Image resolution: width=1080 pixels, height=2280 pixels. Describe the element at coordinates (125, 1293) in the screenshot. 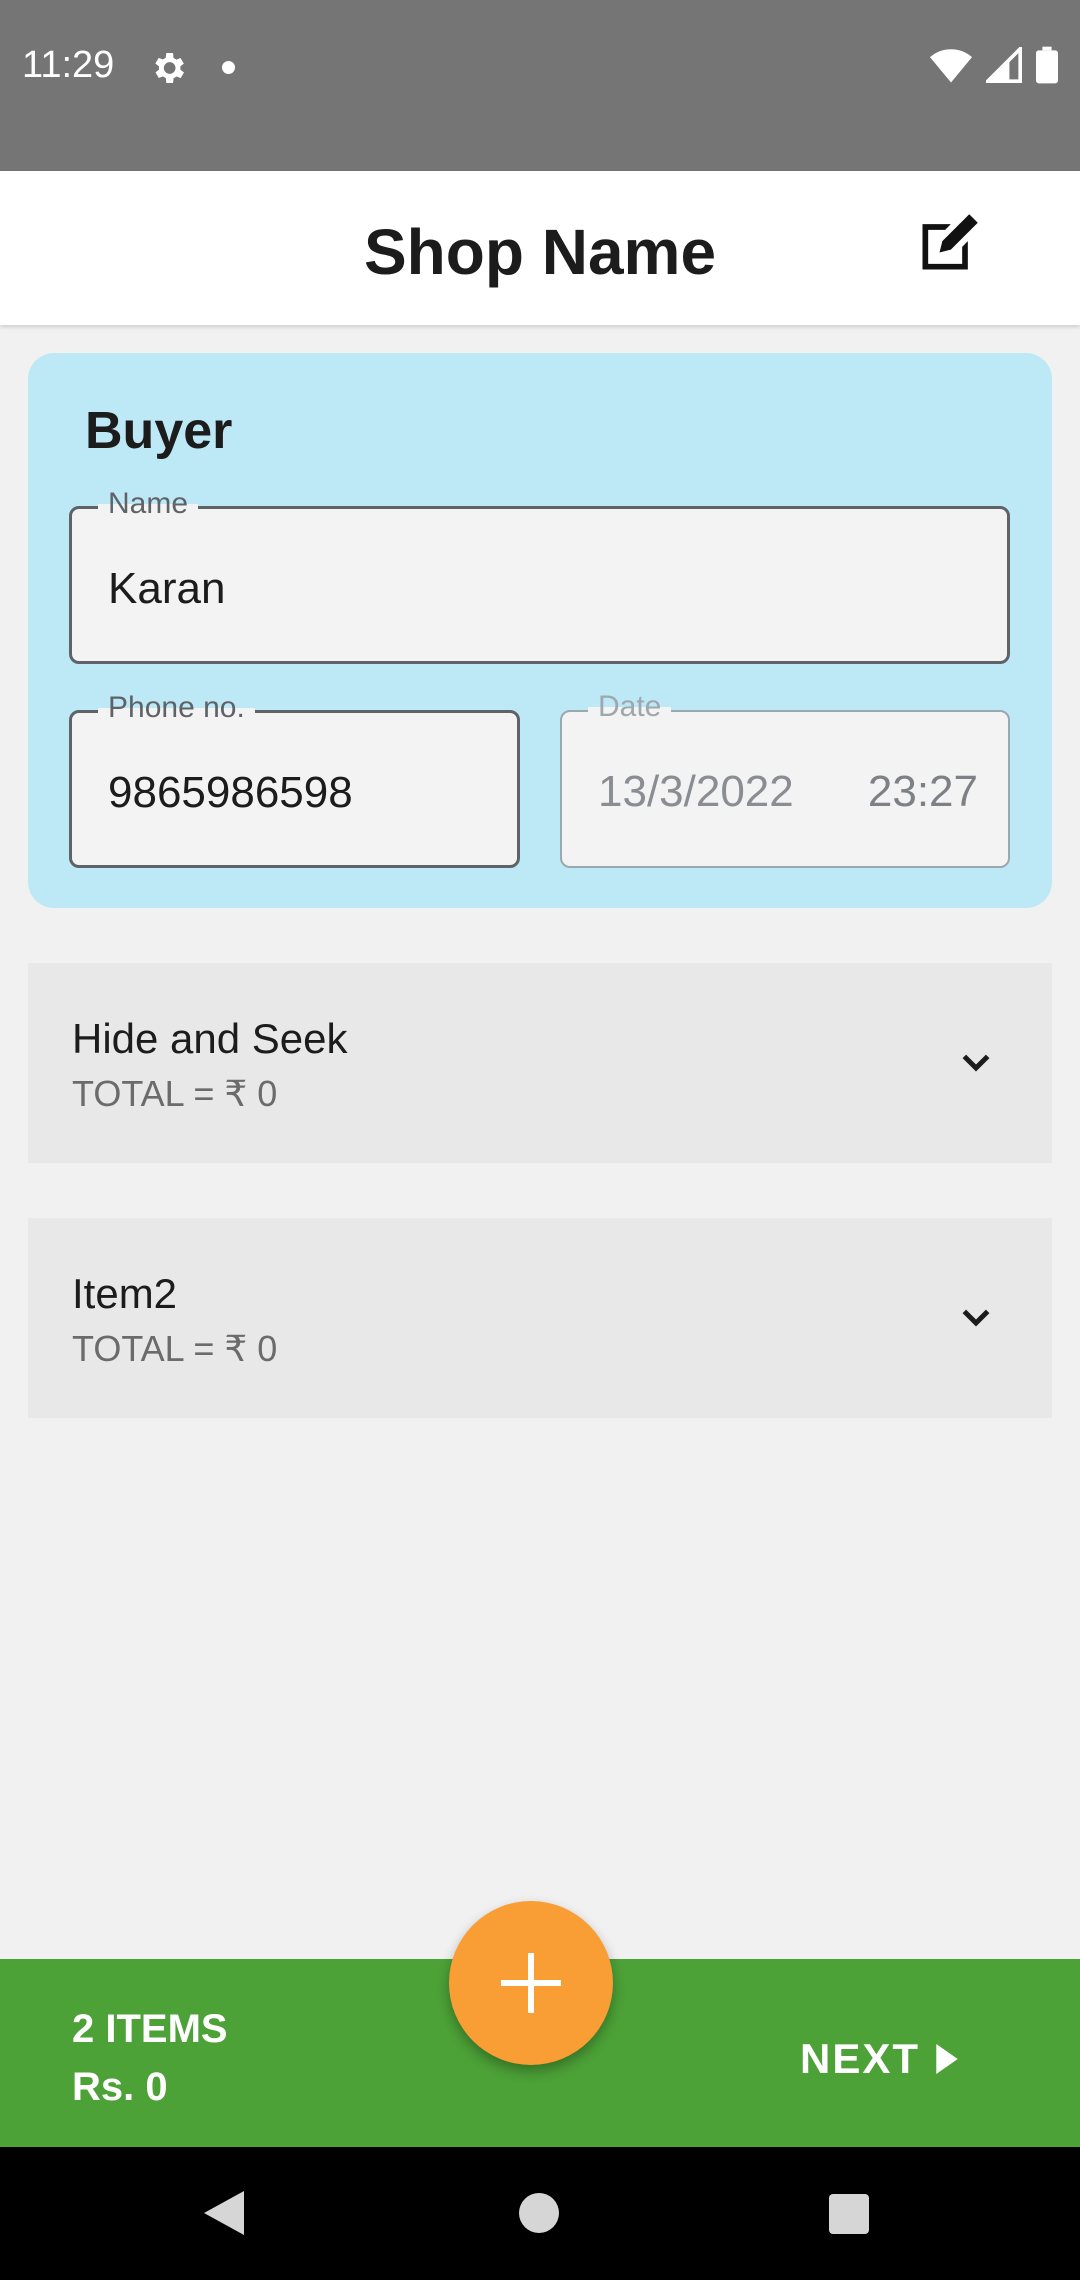

I see `item-name: Item2` at that location.